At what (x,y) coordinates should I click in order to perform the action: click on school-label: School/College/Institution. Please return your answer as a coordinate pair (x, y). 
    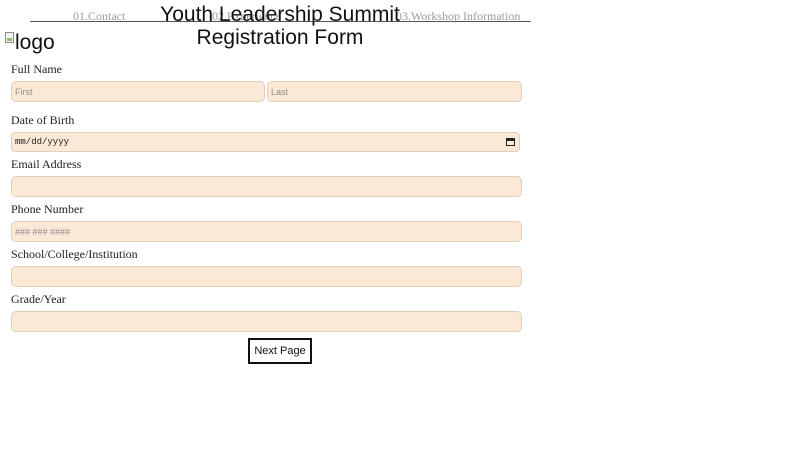
    Looking at the image, I should click on (74, 254).